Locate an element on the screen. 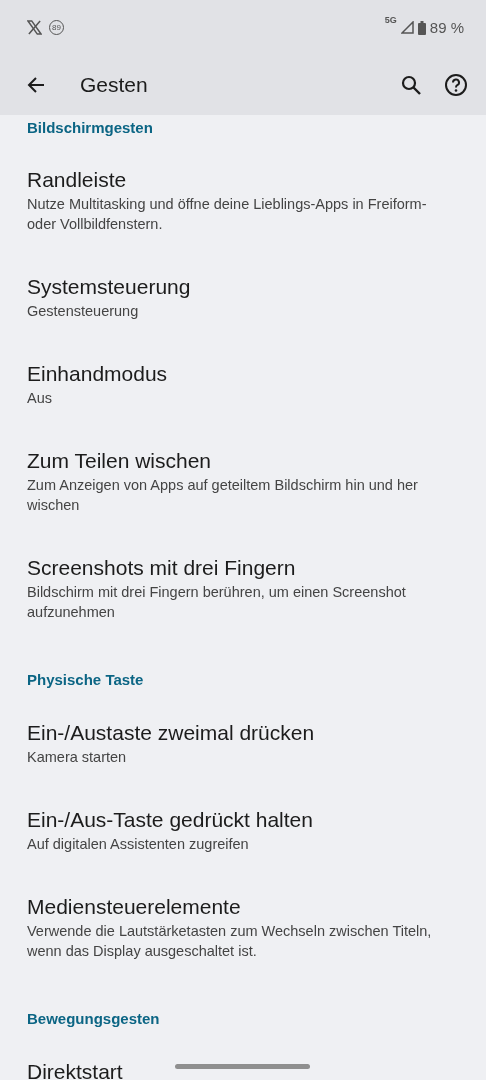 The image size is (486, 1080). settings-item: Systemsteuerung Gestensteuerung is located at coordinates (243, 297).